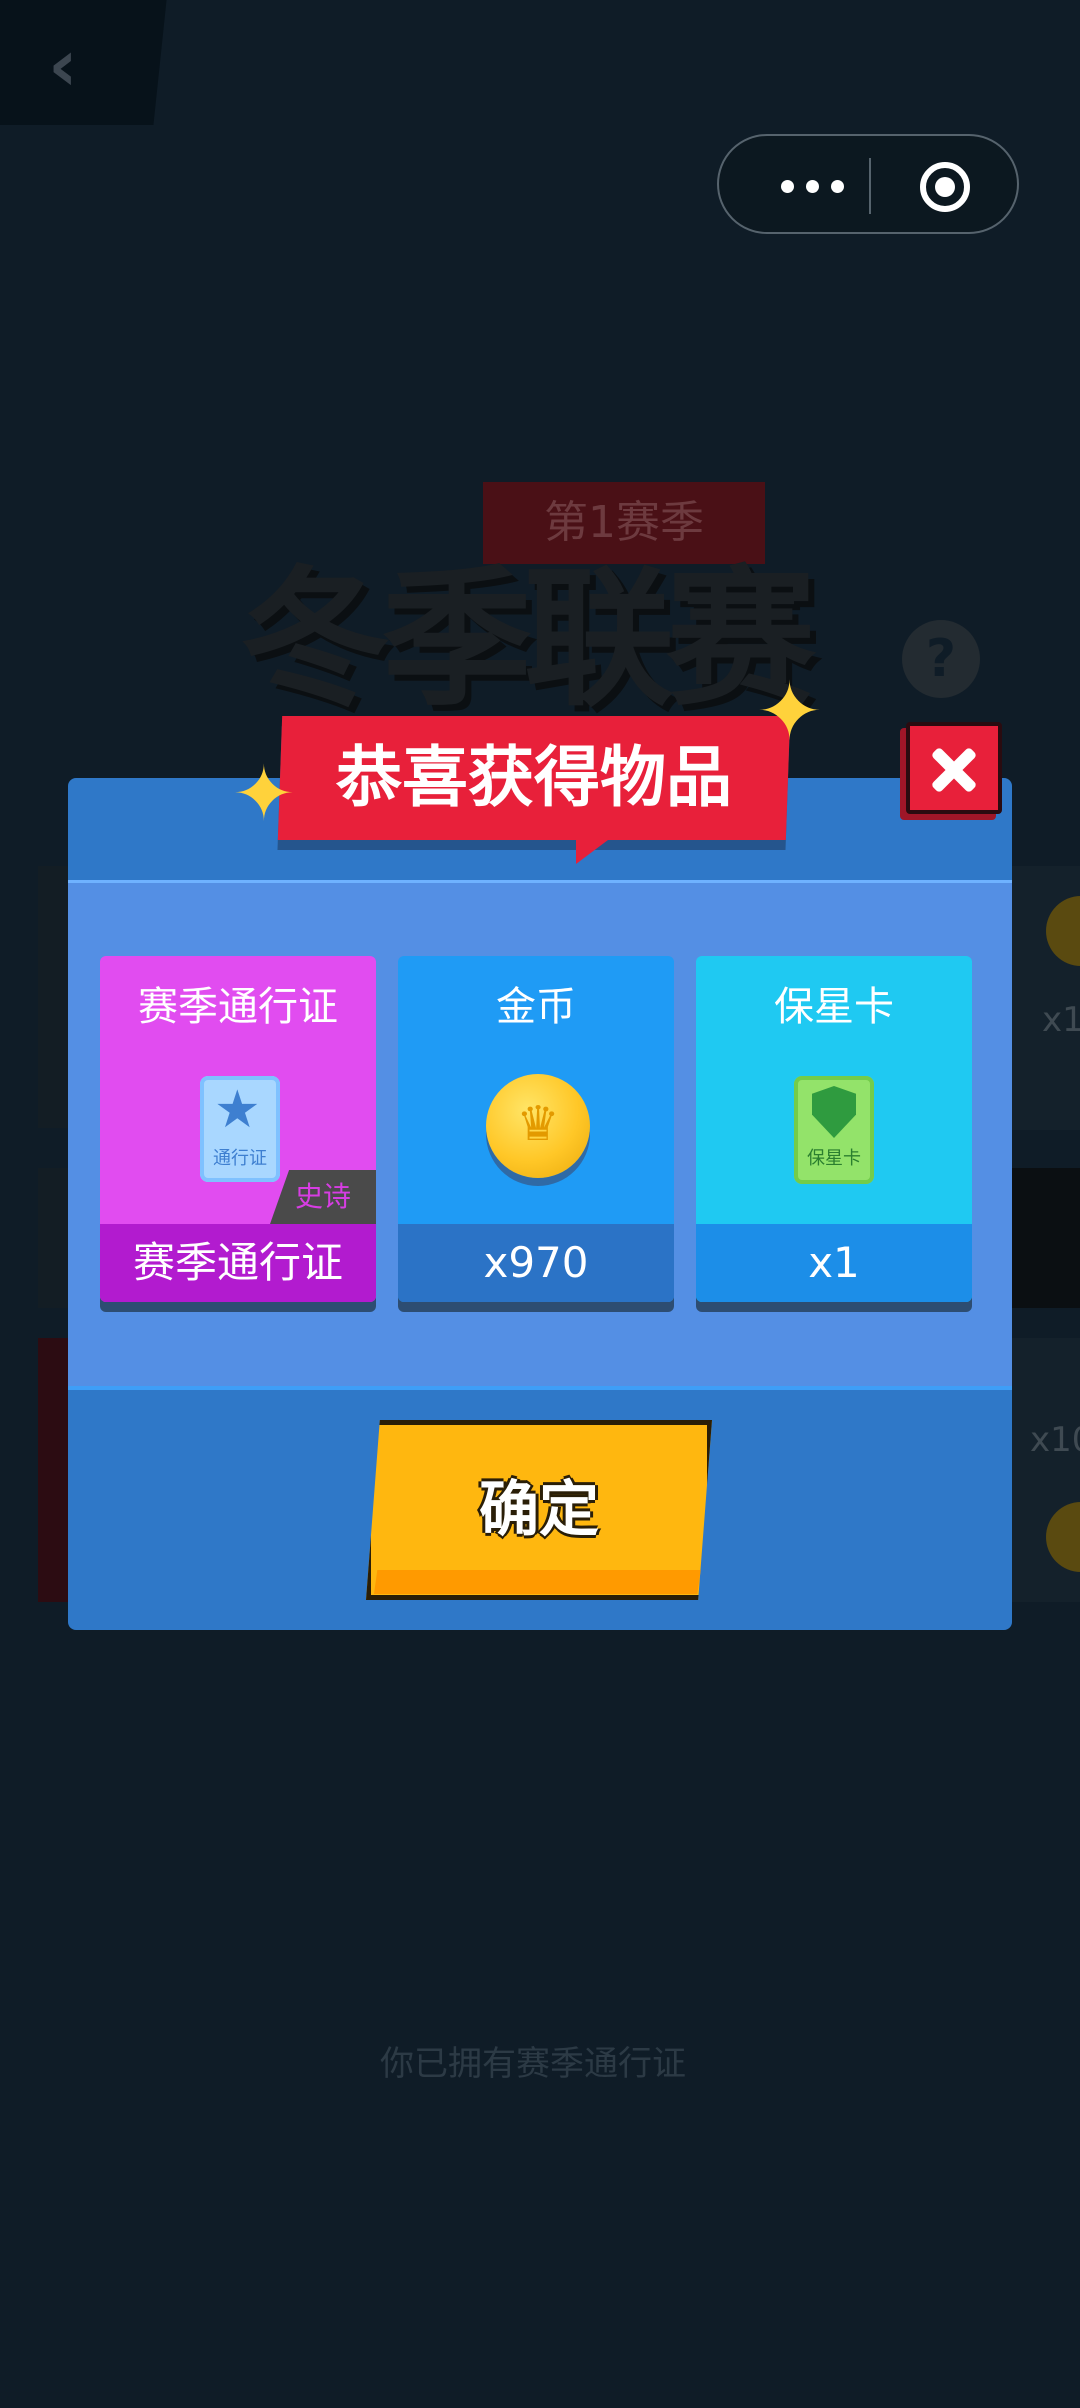 This screenshot has height=2408, width=1080. What do you see at coordinates (834, 1263) in the screenshot?
I see `item-amount: x1` at bounding box center [834, 1263].